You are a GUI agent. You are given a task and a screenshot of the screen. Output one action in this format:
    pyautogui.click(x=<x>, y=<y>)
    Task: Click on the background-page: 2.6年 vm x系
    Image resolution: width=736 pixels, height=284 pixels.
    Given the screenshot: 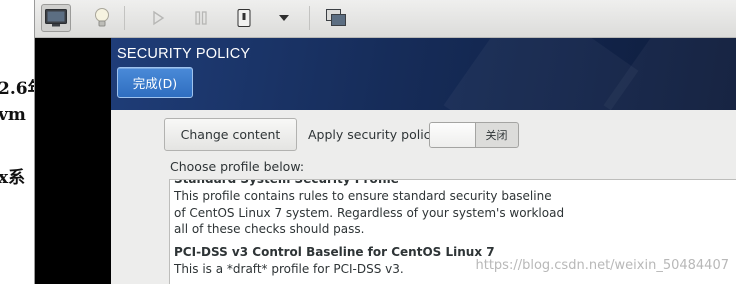 What is the action you would take?
    pyautogui.click(x=17, y=142)
    